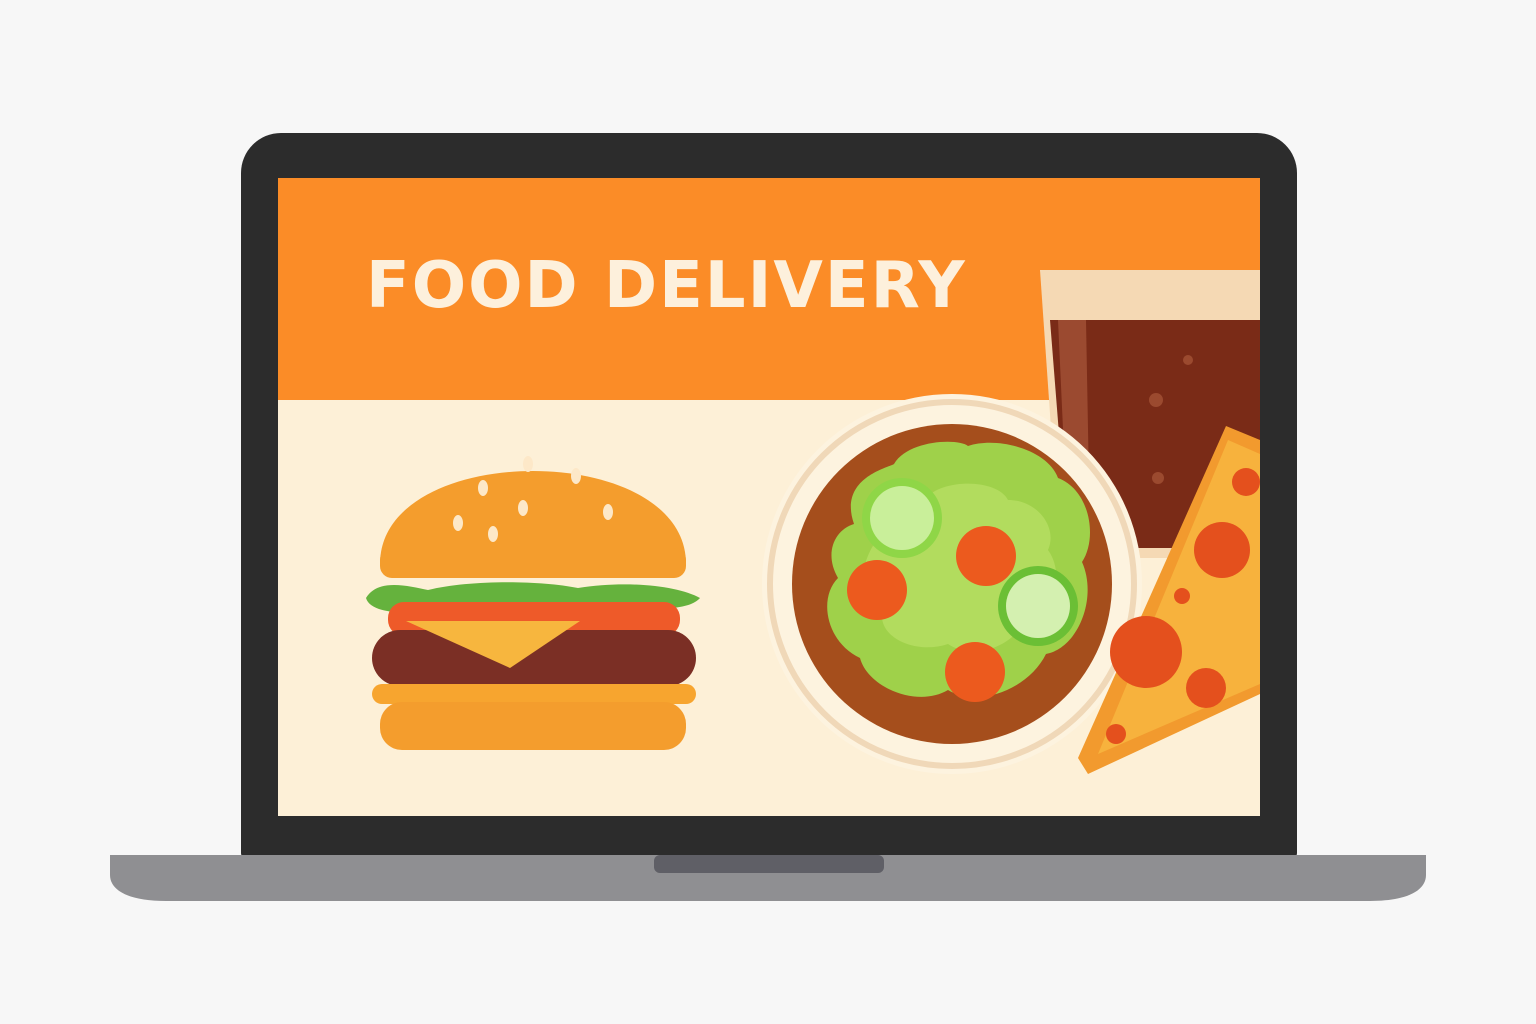 Image resolution: width=1536 pixels, height=1024 pixels. Describe the element at coordinates (769, 864) in the screenshot. I see `laptop-notch` at that location.